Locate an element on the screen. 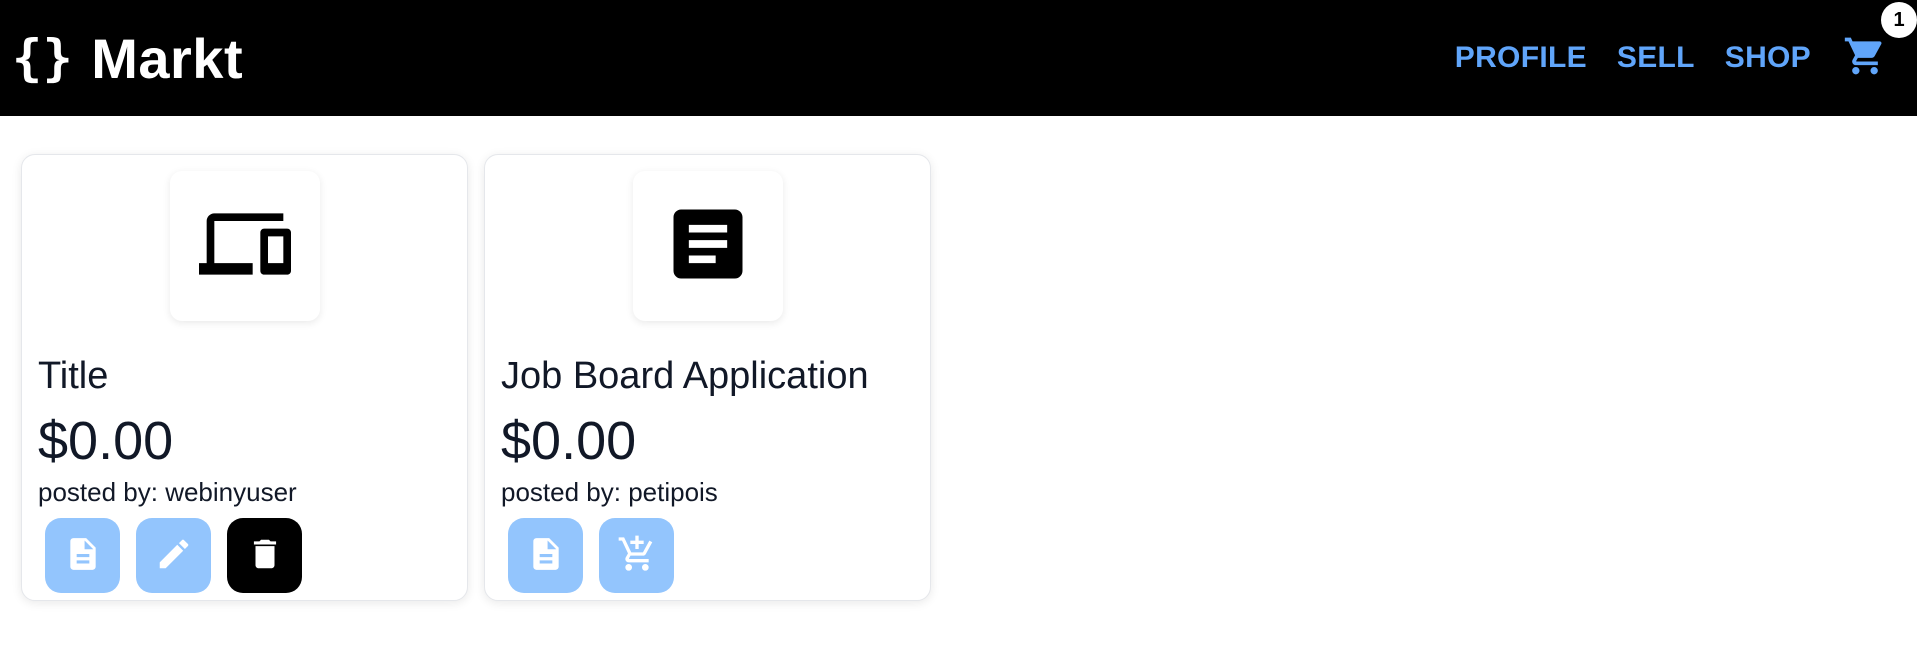  nav-sell-link: SELL is located at coordinates (1656, 58).